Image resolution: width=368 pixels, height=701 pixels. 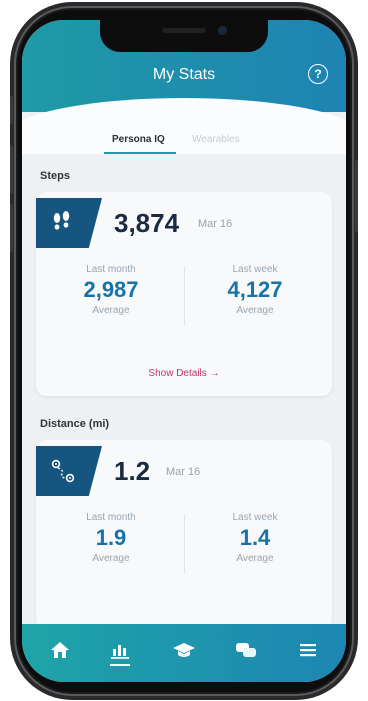 What do you see at coordinates (184, 650) in the screenshot?
I see `education-icon` at bounding box center [184, 650].